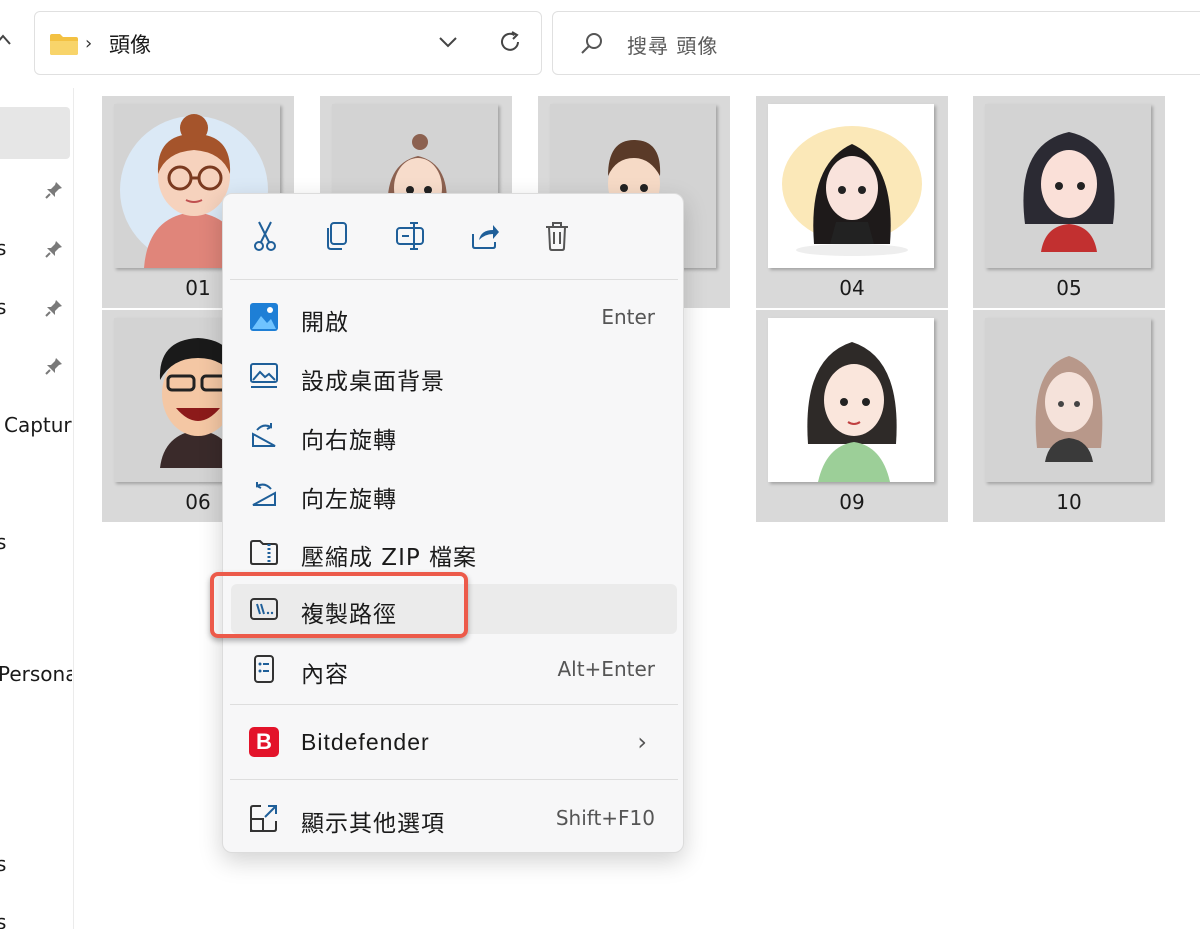 The image size is (1200, 929). I want to click on nav-item-label: Persona, so click(36, 674).